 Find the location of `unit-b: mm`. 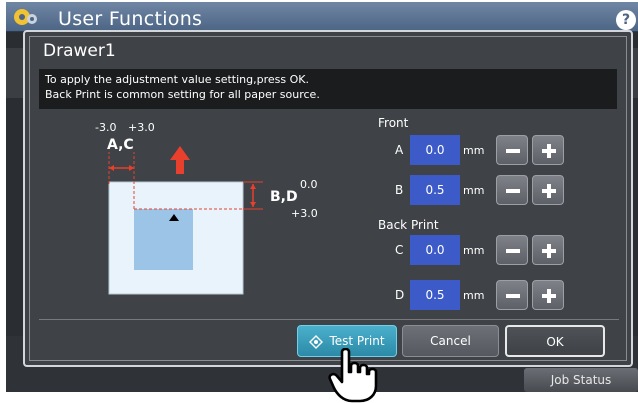

unit-b: mm is located at coordinates (474, 190).